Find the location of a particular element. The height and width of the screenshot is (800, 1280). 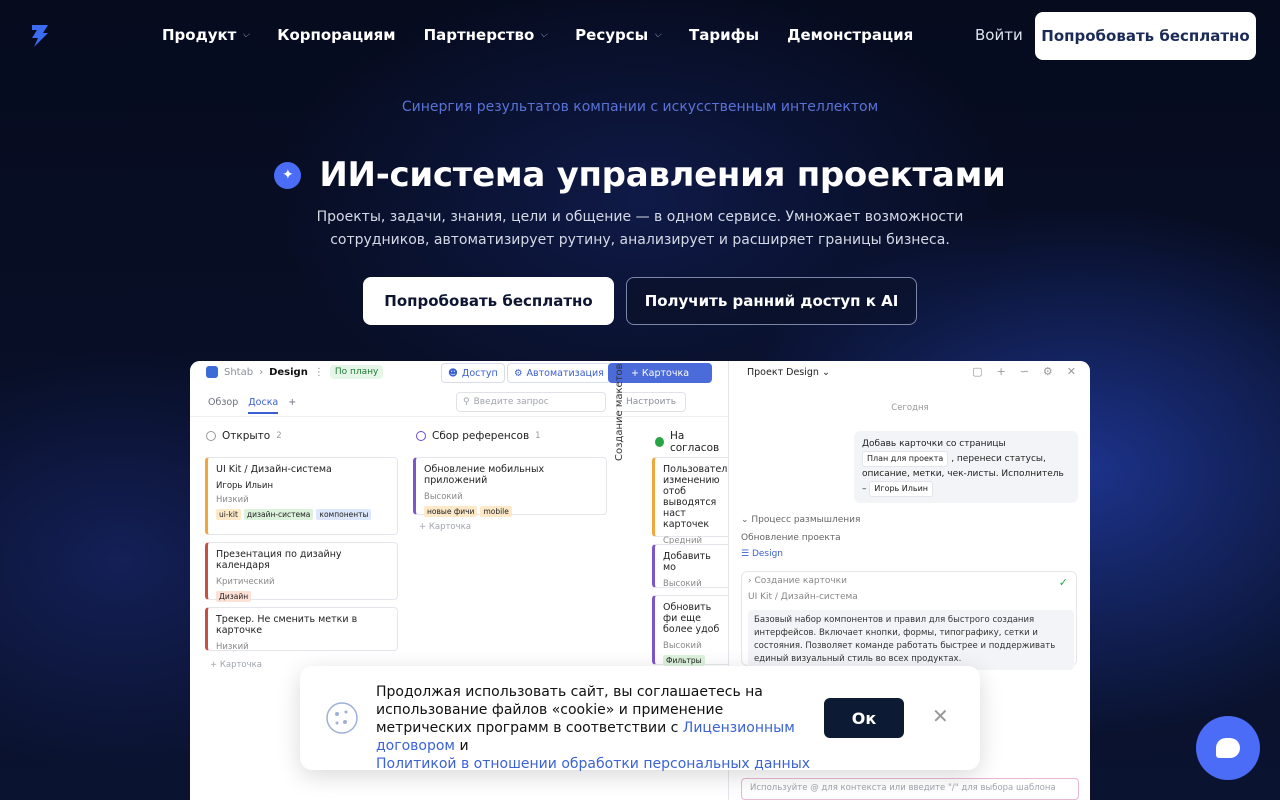

chevron-down-icon: ⌵ is located at coordinates (544, 35).